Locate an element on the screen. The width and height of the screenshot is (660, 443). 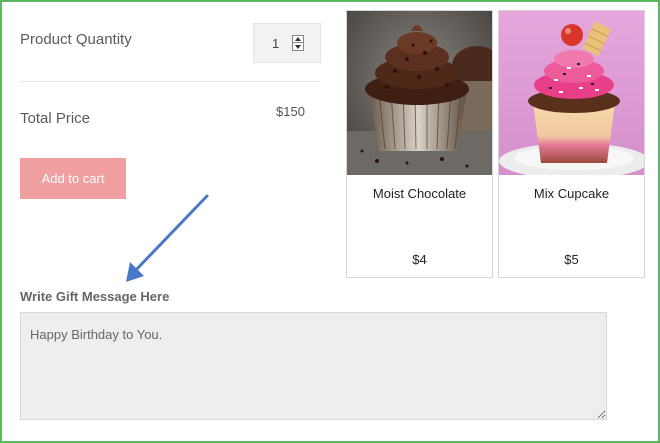
mix-cupcake-image is located at coordinates (571, 93).